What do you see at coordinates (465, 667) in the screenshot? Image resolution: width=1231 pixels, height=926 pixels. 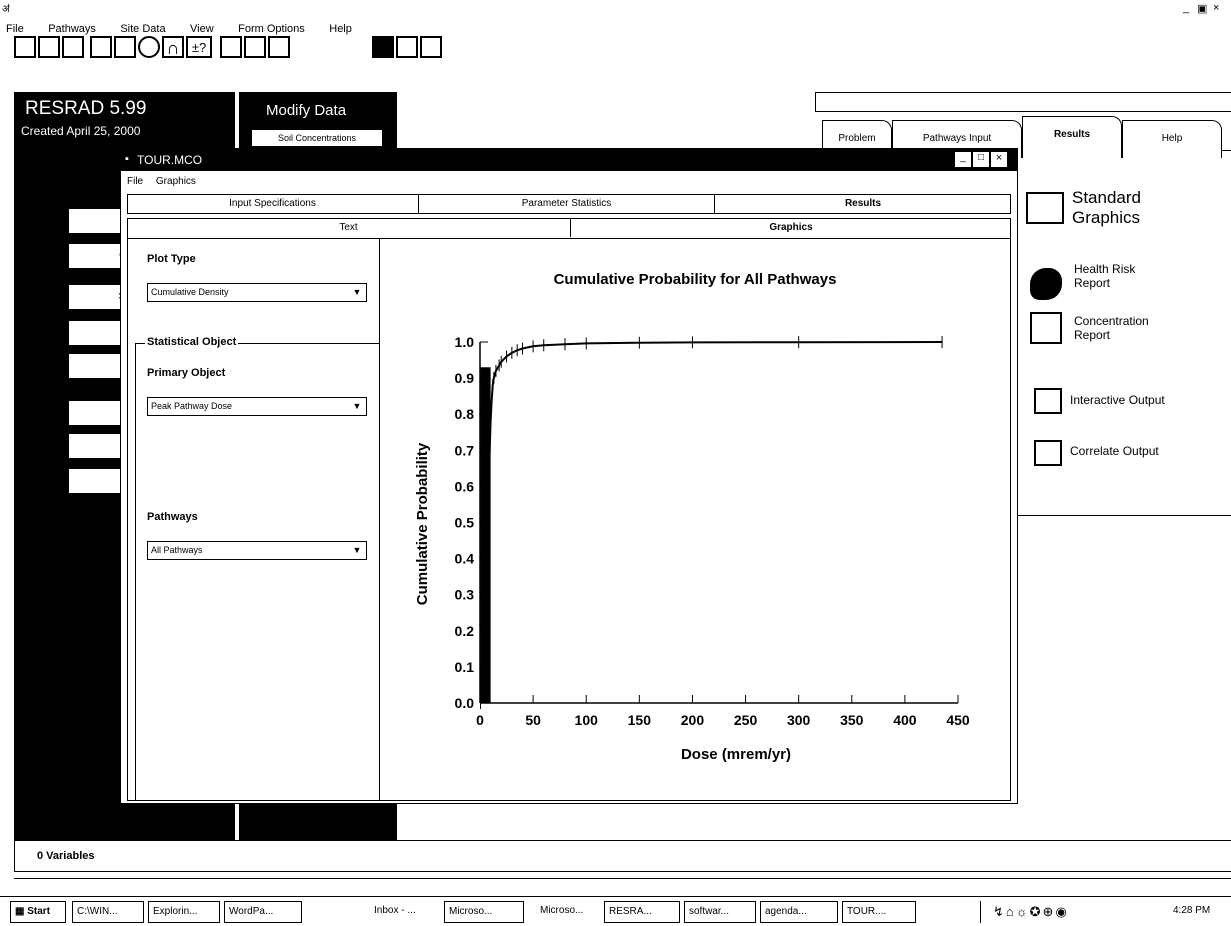 I see `y-tick-label: 0.1` at bounding box center [465, 667].